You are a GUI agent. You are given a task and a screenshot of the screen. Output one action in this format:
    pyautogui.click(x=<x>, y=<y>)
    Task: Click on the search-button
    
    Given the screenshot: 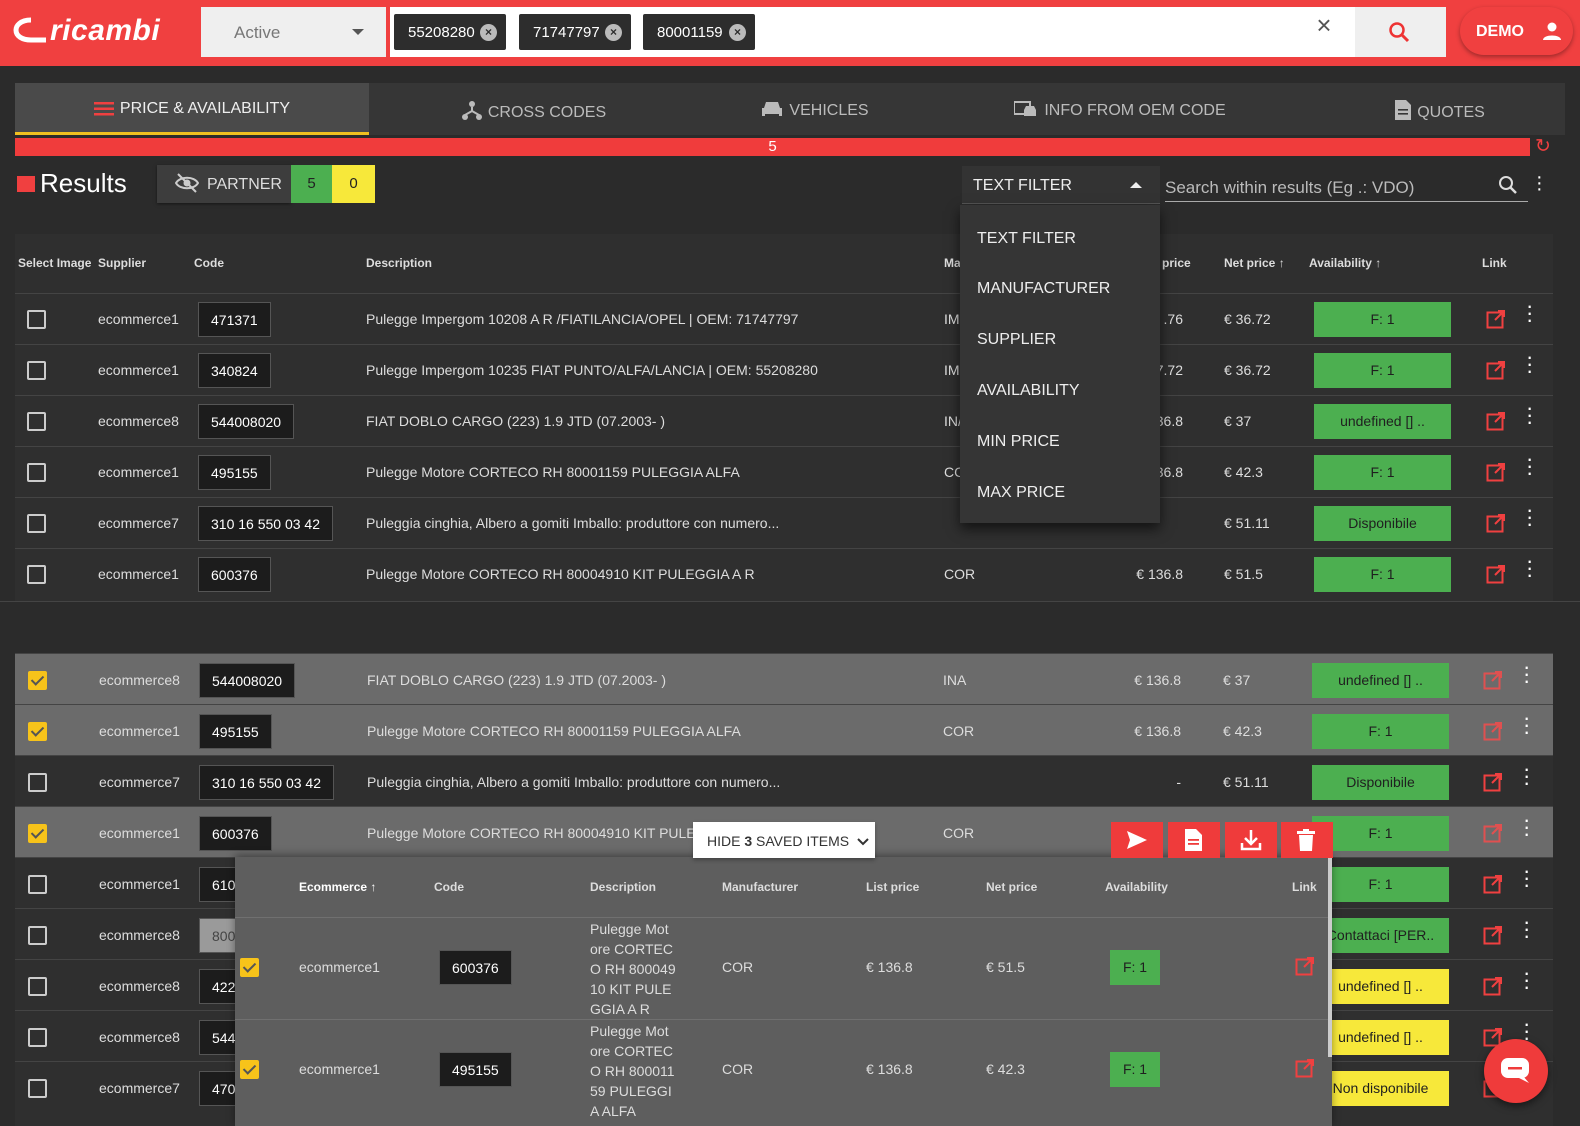 What is the action you would take?
    pyautogui.click(x=1400, y=32)
    